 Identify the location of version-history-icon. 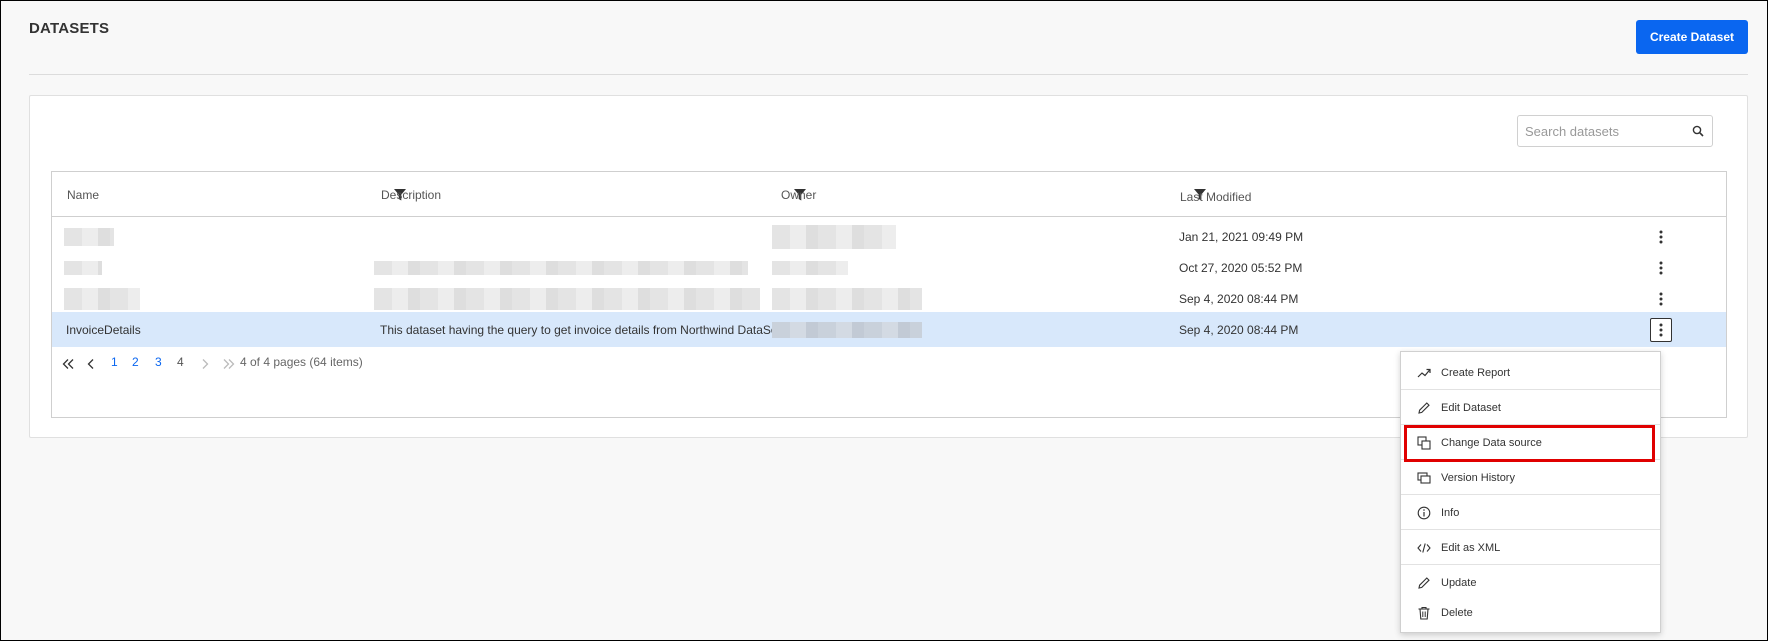
(1424, 478).